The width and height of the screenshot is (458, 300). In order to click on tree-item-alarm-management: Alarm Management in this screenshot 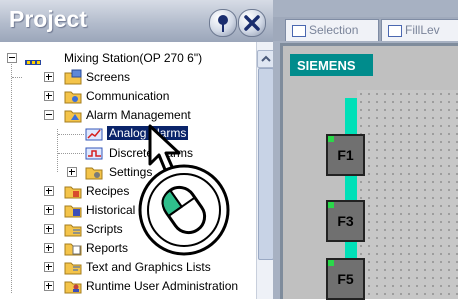, I will do `click(127, 115)`.